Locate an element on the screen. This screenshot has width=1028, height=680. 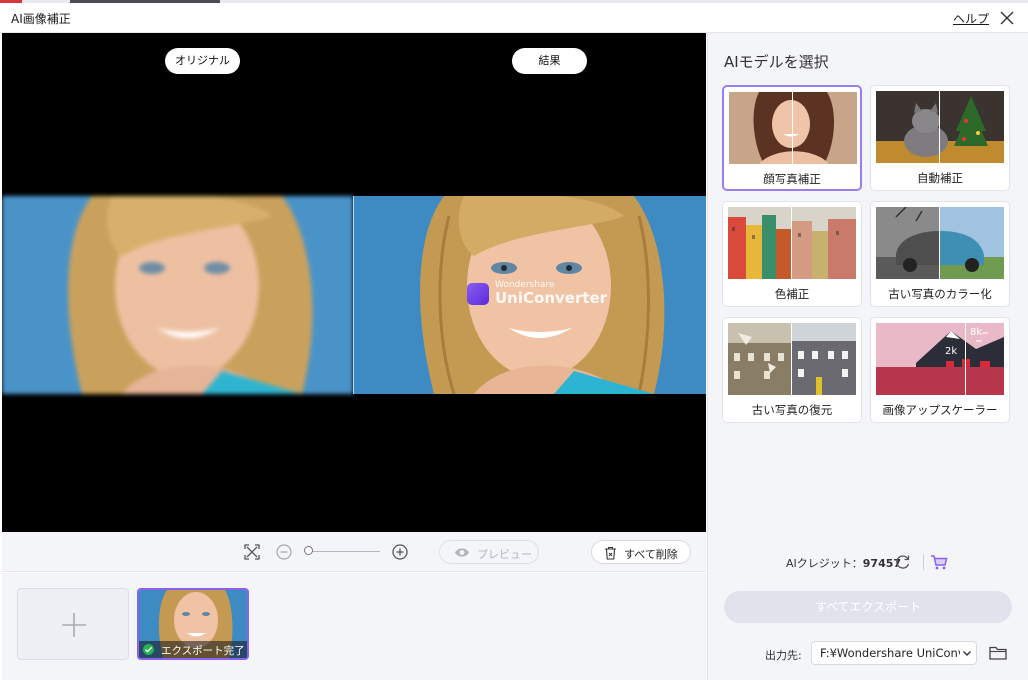
original-photo is located at coordinates (177, 295).